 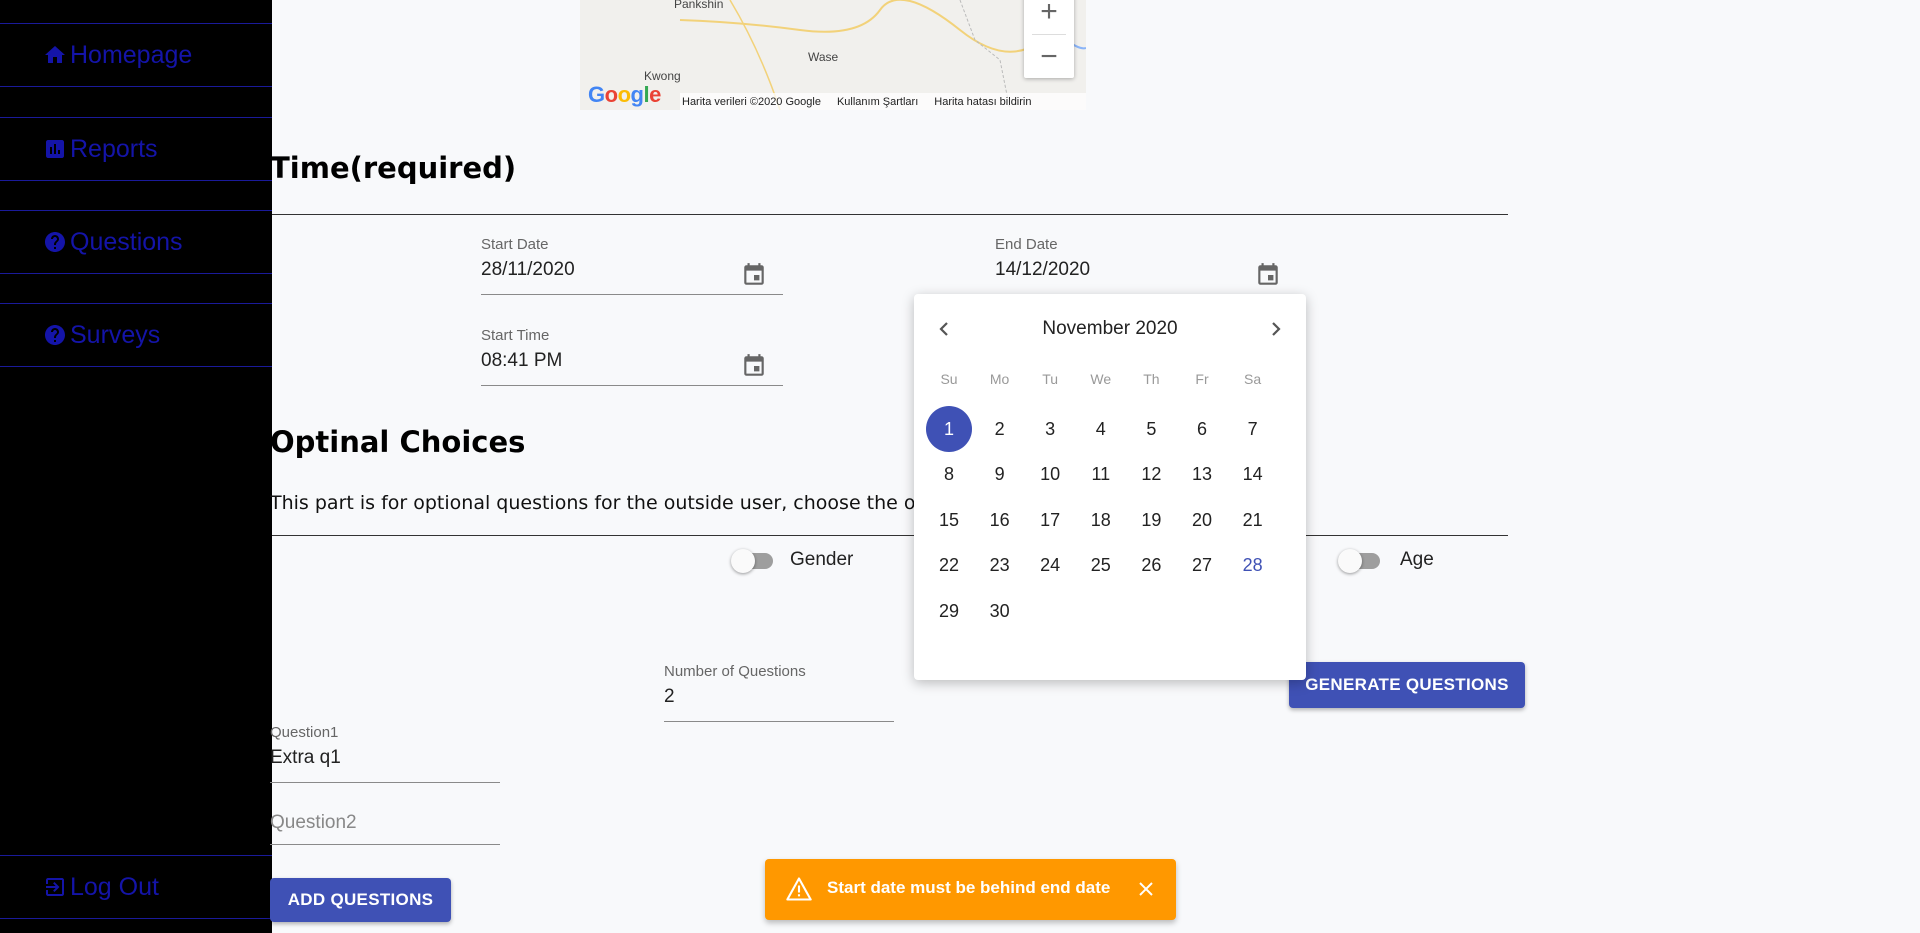 What do you see at coordinates (1049, 17) in the screenshot?
I see `zoom-in-button: +` at bounding box center [1049, 17].